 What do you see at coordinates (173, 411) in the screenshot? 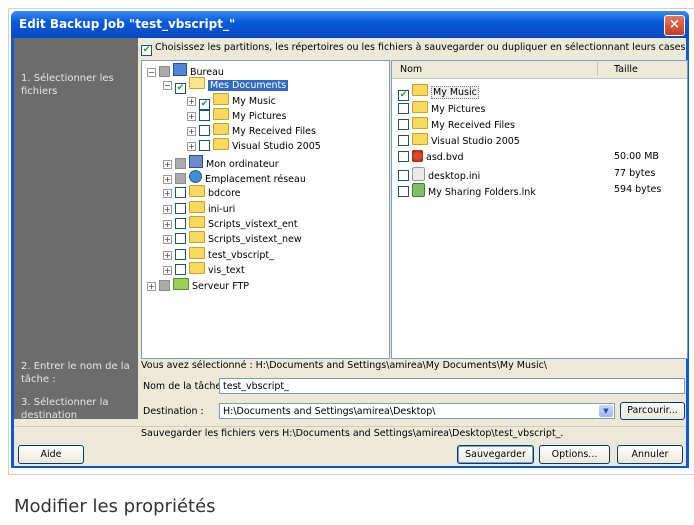
I see `destination-label: Destination :` at bounding box center [173, 411].